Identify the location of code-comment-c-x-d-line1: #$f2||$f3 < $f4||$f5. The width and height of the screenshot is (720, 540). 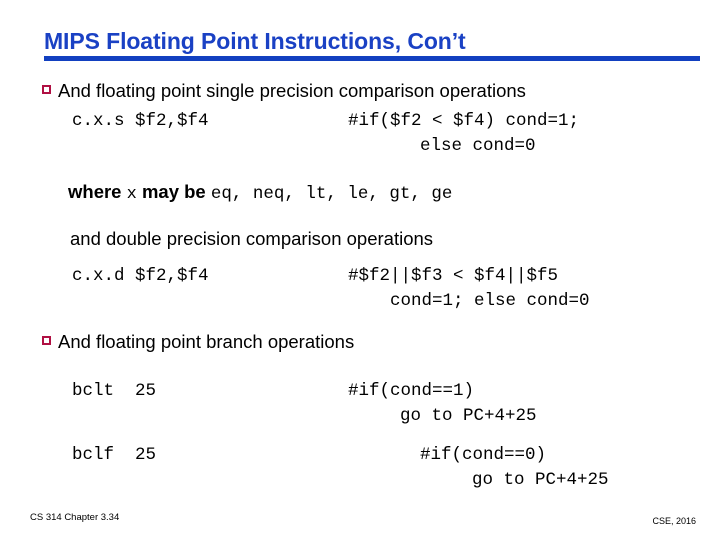
(453, 276).